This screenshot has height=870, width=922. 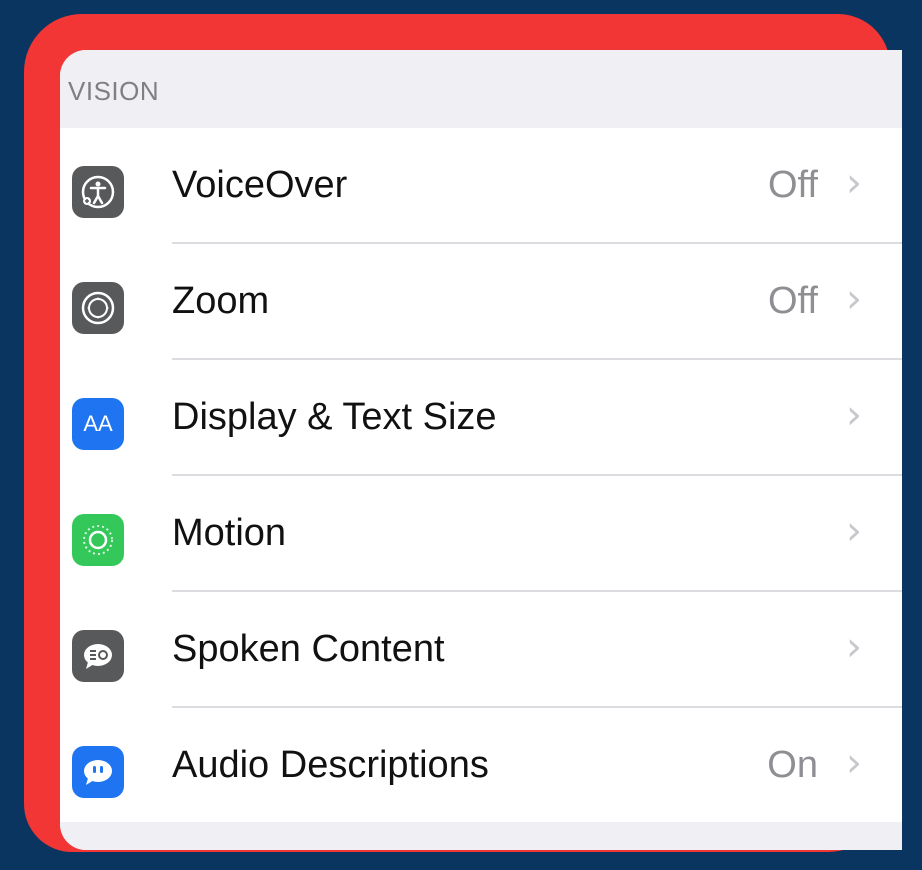 What do you see at coordinates (98, 656) in the screenshot?
I see `spoken-content-icon` at bounding box center [98, 656].